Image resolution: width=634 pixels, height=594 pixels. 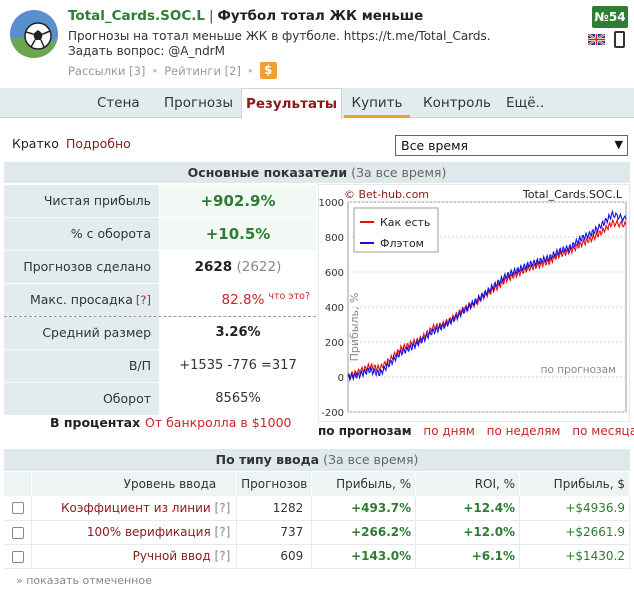 I want to click on uk-flag-icon, so click(x=596, y=39).